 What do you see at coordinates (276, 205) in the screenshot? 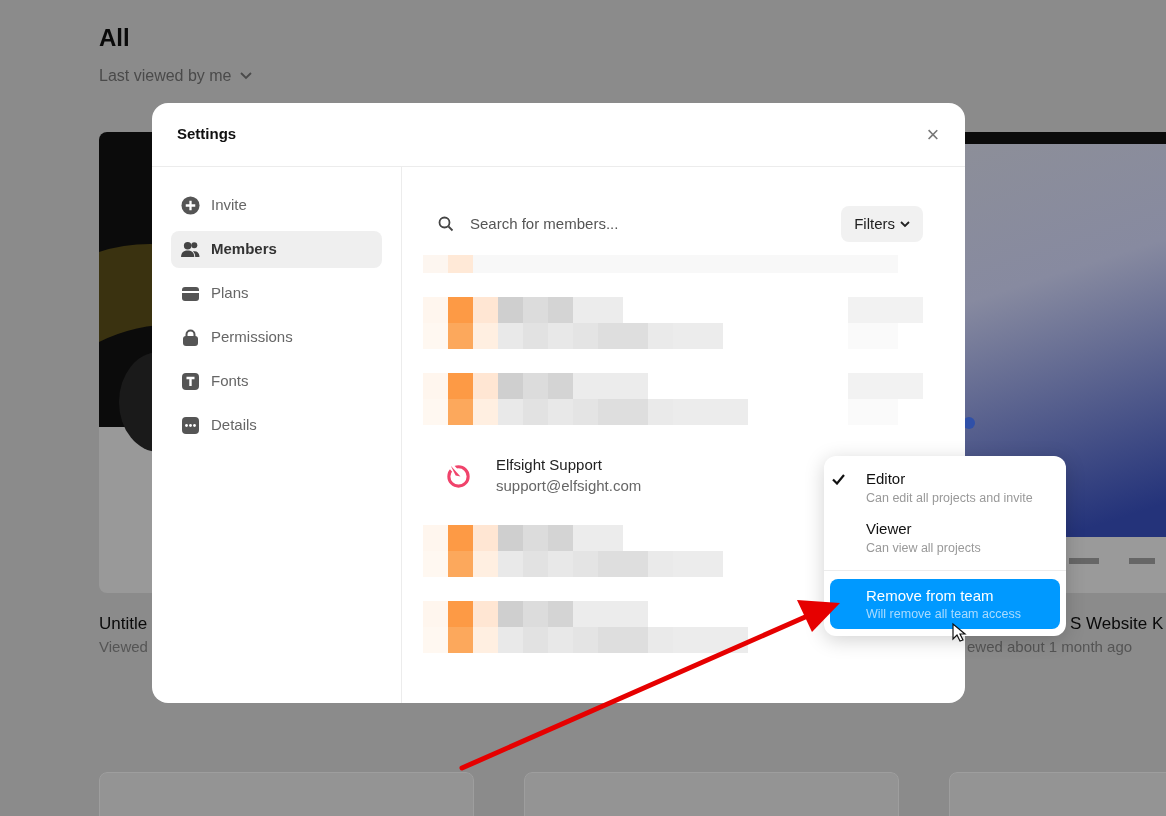
I see `sidebar-item: Invite` at bounding box center [276, 205].